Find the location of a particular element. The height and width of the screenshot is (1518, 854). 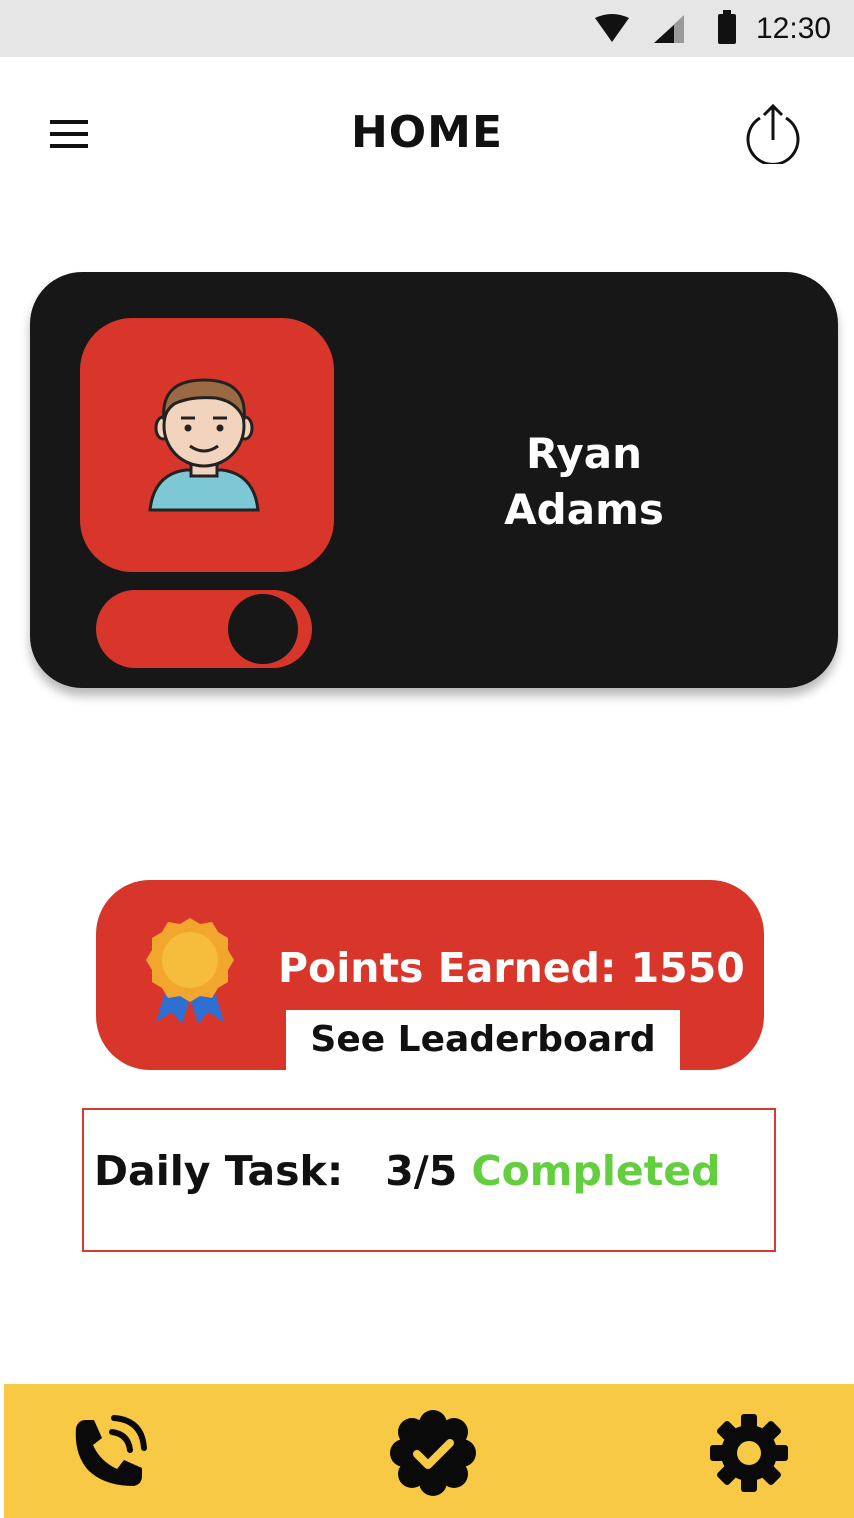

nav-item-tasks is located at coordinates (433, 1453).